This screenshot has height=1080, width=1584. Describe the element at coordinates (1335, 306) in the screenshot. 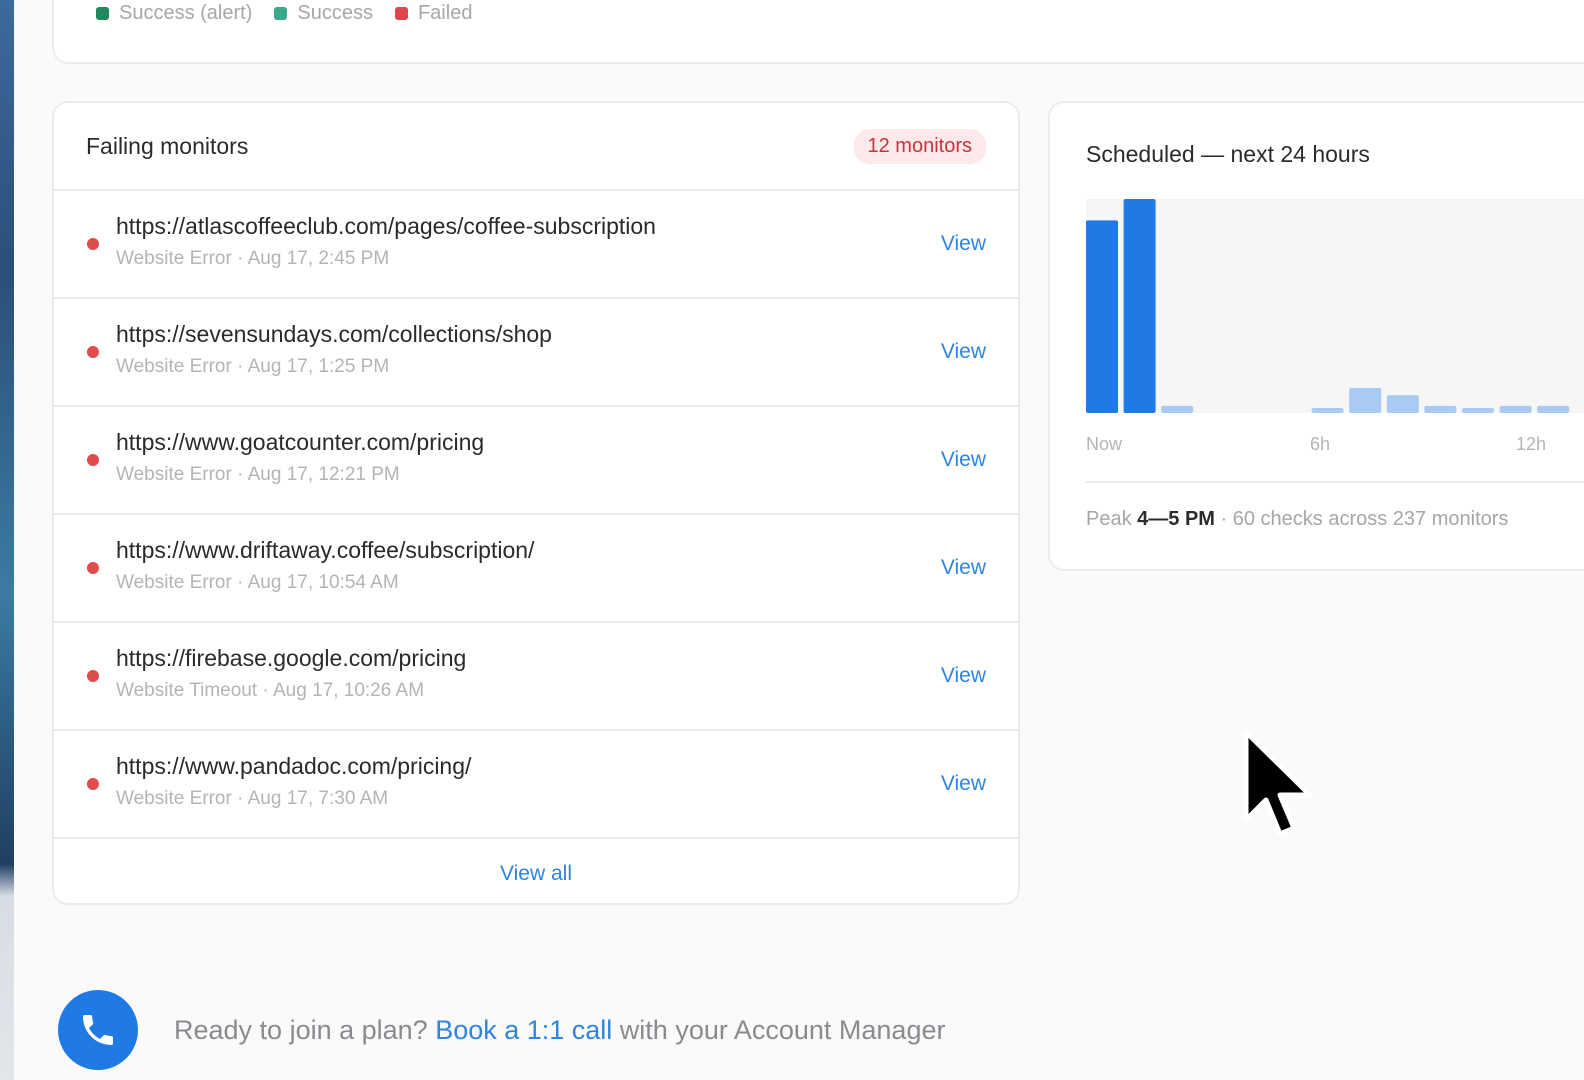

I see `chart-plot-area` at that location.